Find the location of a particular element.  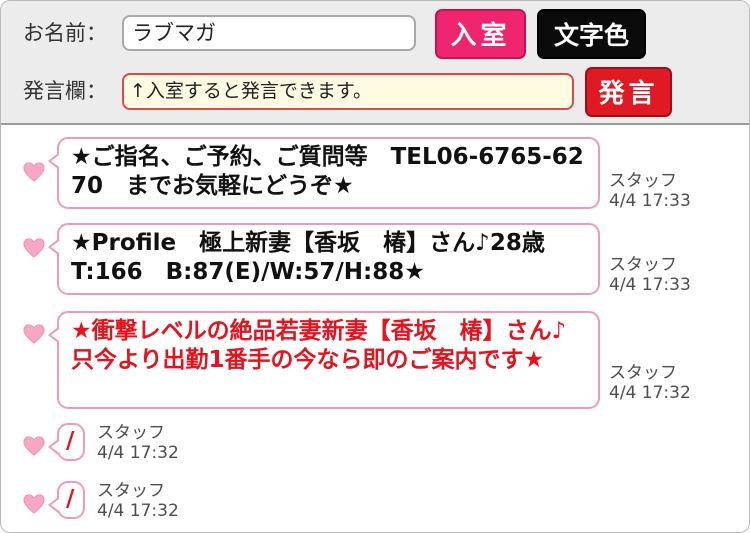

post-message-button: 発言 is located at coordinates (628, 92).